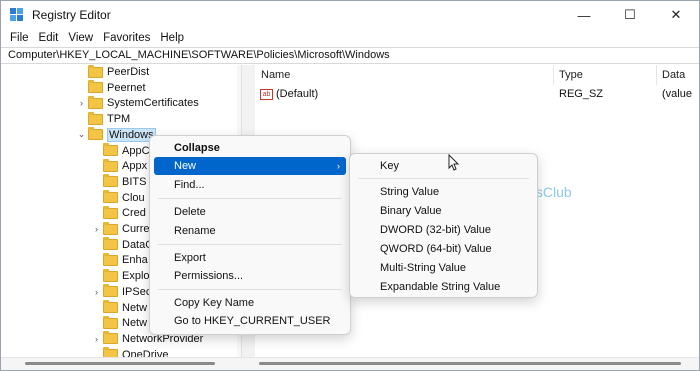 The height and width of the screenshot is (371, 700). What do you see at coordinates (405, 75) in the screenshot?
I see `column-header-name: Name` at bounding box center [405, 75].